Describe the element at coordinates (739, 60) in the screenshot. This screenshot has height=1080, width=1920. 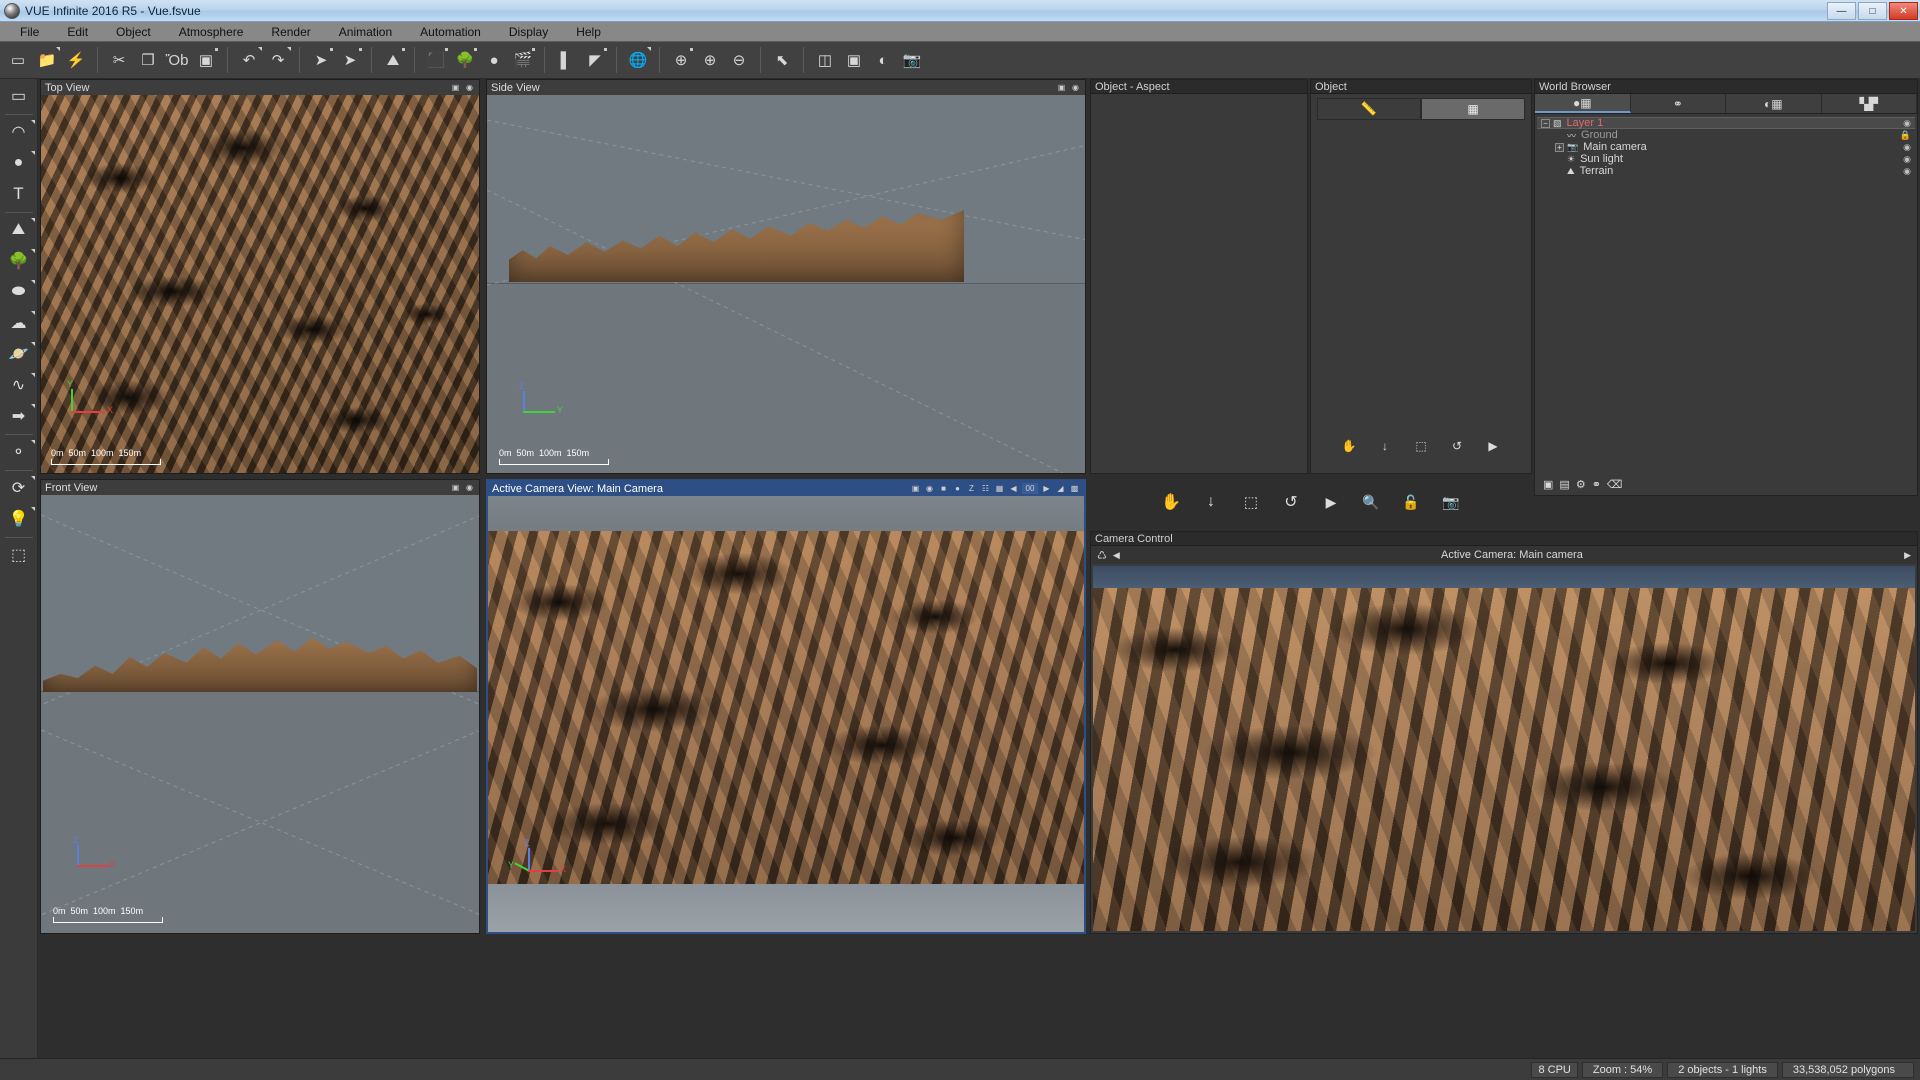
I see `zoom-out-icon: ⊖` at that location.